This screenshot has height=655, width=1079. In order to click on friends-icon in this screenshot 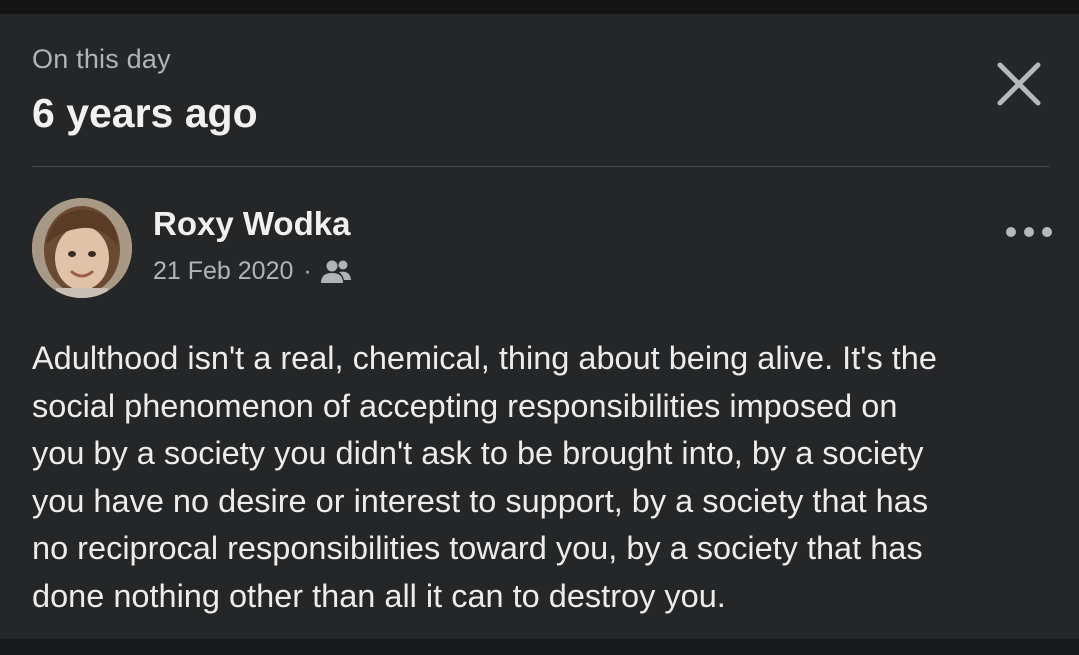, I will do `click(336, 272)`.